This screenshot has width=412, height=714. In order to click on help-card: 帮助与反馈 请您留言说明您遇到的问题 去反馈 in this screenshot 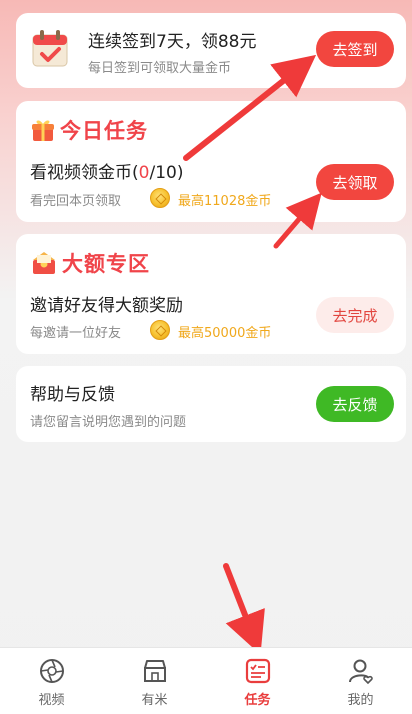, I will do `click(211, 404)`.